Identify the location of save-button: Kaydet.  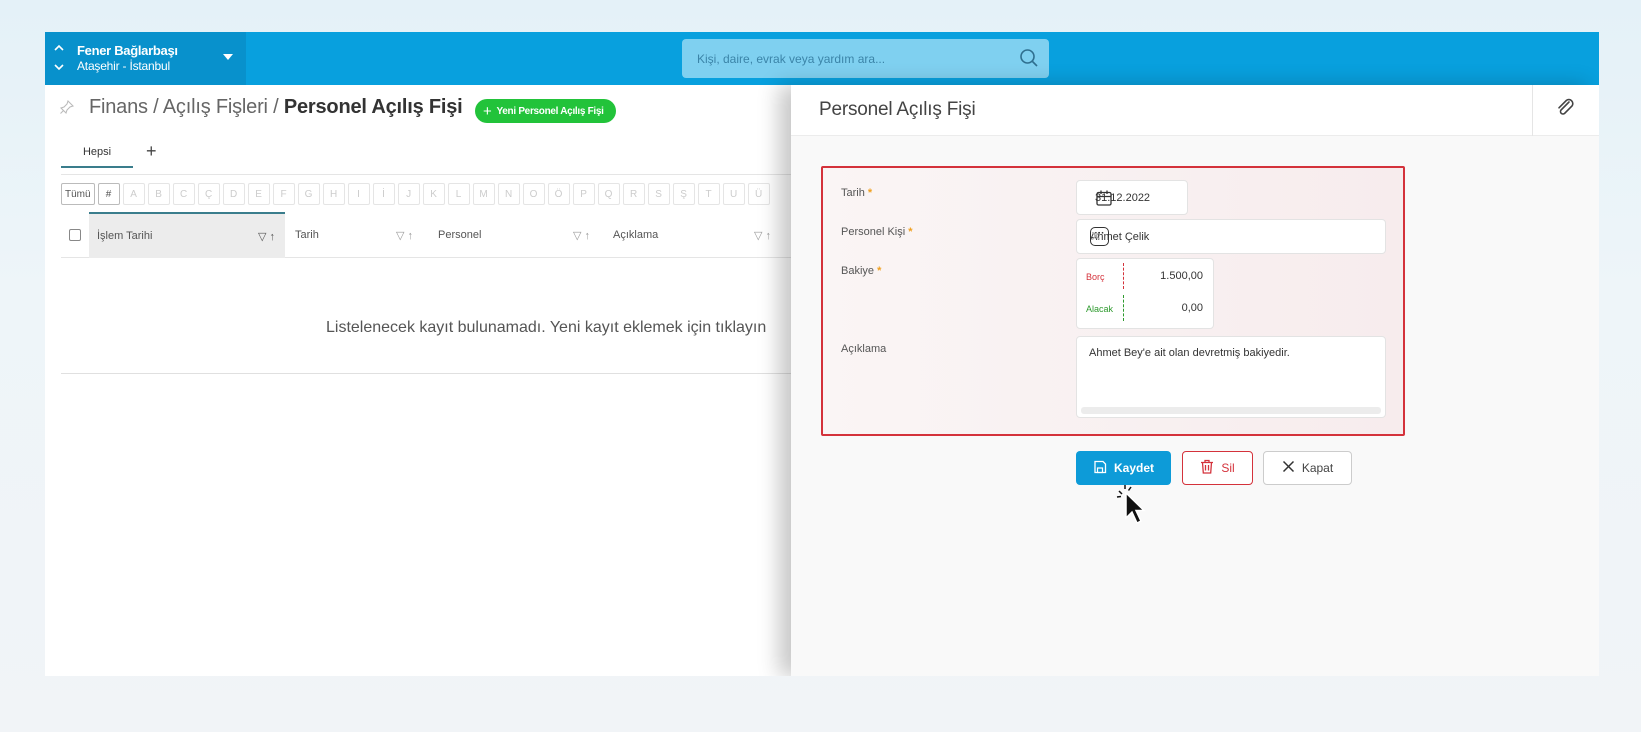
(1123, 468).